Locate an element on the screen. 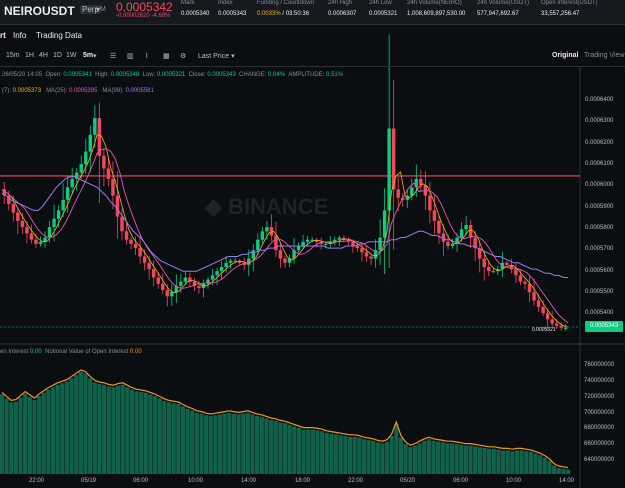 The image size is (625, 488). tab-trading-data: Trading Data is located at coordinates (59, 35).